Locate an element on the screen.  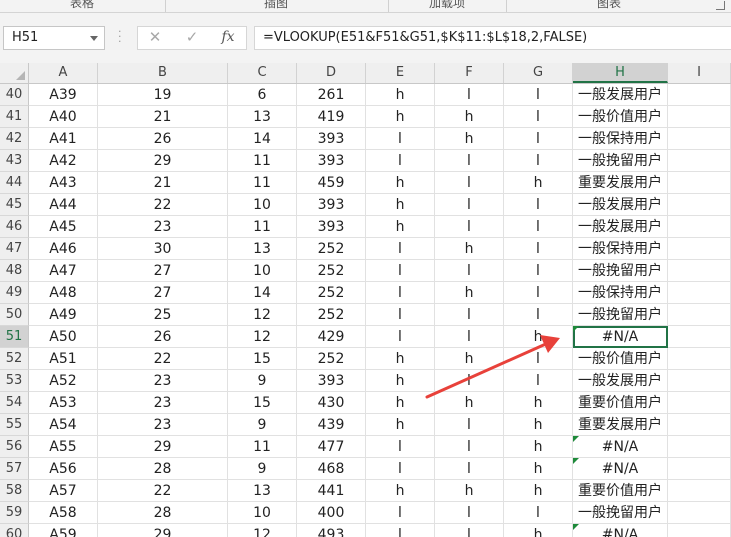
cell-g60: h is located at coordinates (538, 530).